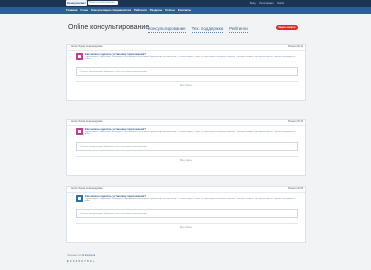 The width and height of the screenshot is (371, 270). I want to click on card-date: Вчера в 20:10, so click(295, 122).